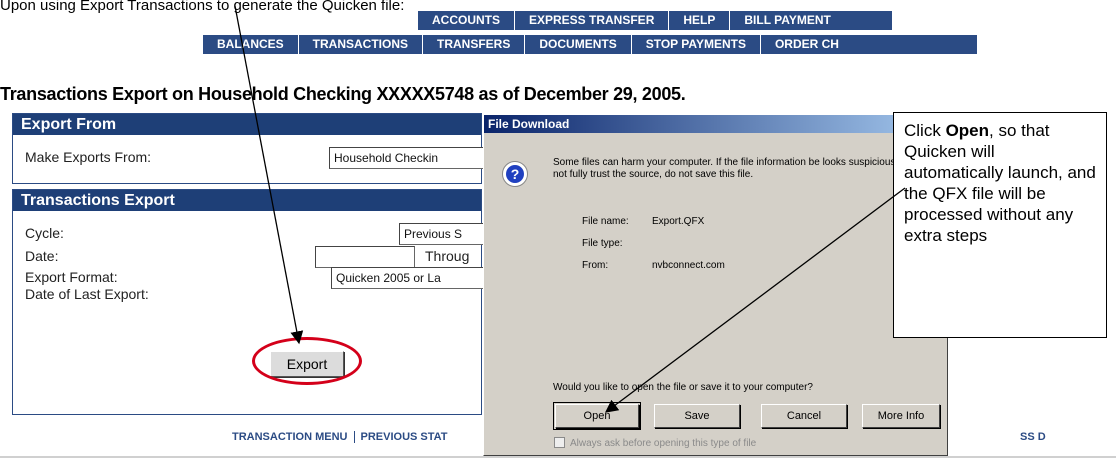 The height and width of the screenshot is (461, 1116). Describe the element at coordinates (967, 130) in the screenshot. I see `callout-open-word: Open` at that location.